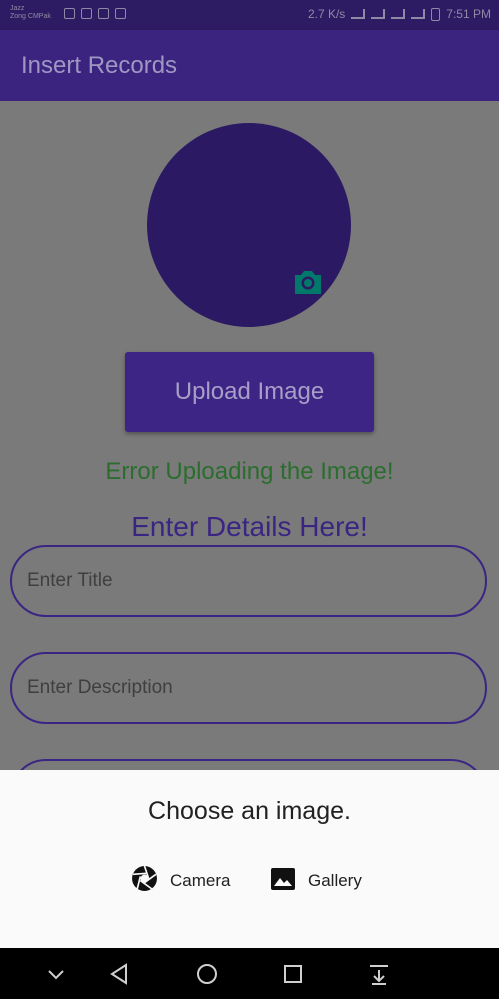  I want to click on instagram-icon, so click(86, 13).